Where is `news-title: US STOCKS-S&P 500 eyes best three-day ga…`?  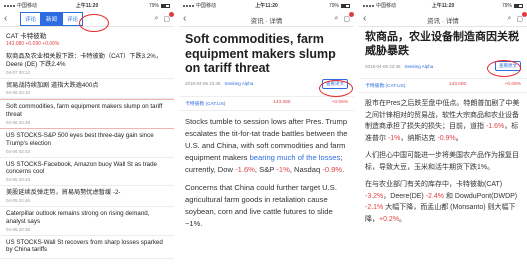 news-title: US STOCKS-S&P 500 eyes best three-day ga… is located at coordinates (80, 139).